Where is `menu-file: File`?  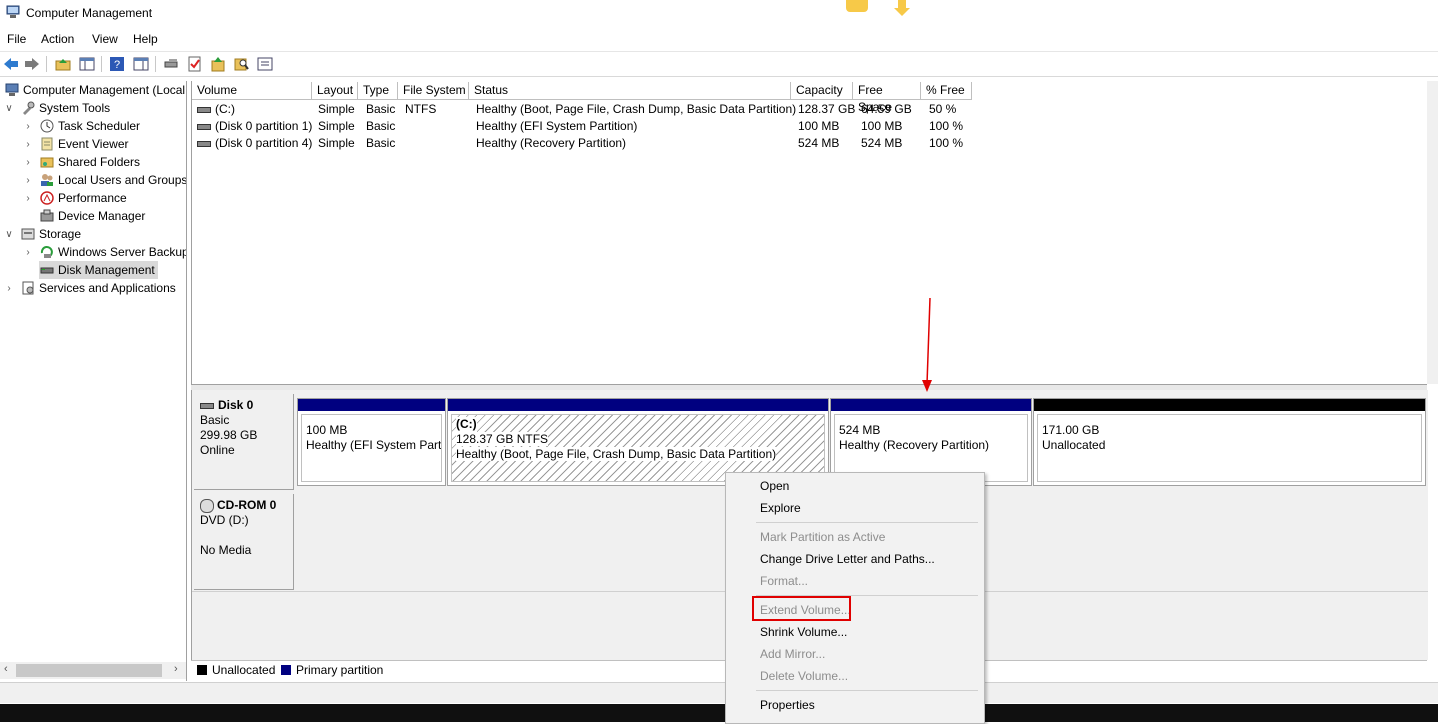
menu-file: File is located at coordinates (16, 39).